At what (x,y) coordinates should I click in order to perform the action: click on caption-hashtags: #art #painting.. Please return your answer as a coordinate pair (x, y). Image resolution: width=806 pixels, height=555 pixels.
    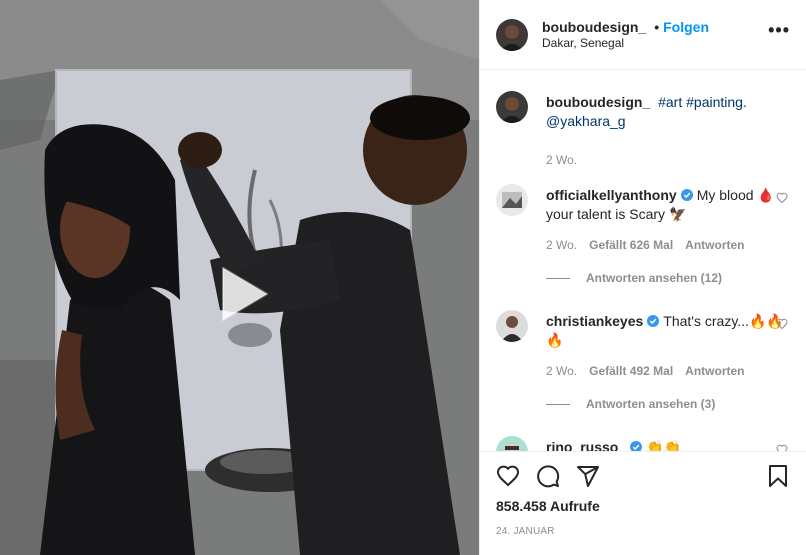
    Looking at the image, I should click on (702, 102).